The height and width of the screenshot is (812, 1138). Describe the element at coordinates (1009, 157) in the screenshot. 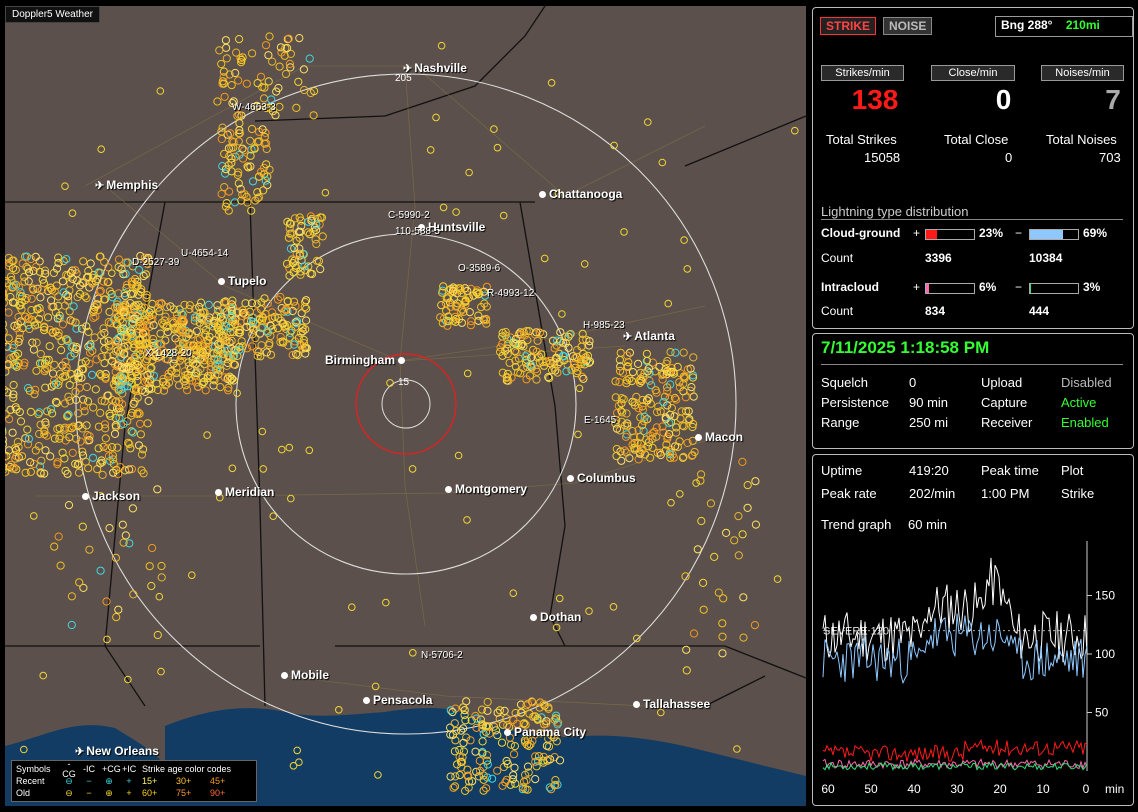

I see `total-close-value: 0` at that location.